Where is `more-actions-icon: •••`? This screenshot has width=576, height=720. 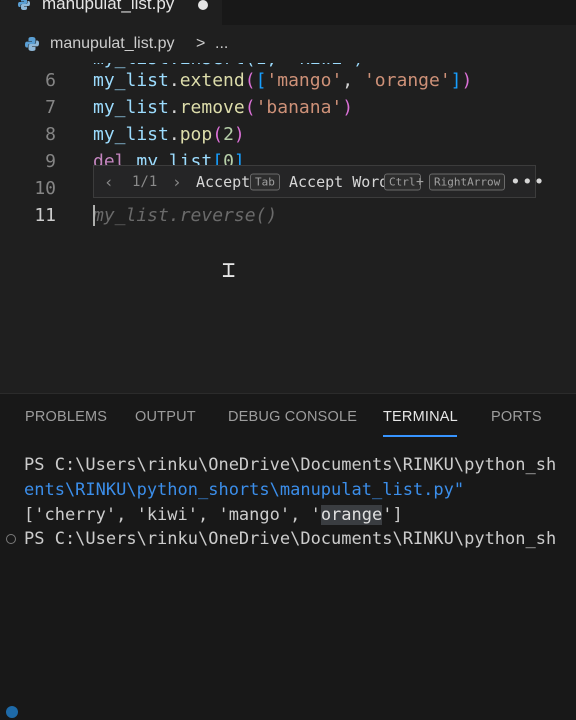 more-actions-icon: ••• is located at coordinates (528, 181).